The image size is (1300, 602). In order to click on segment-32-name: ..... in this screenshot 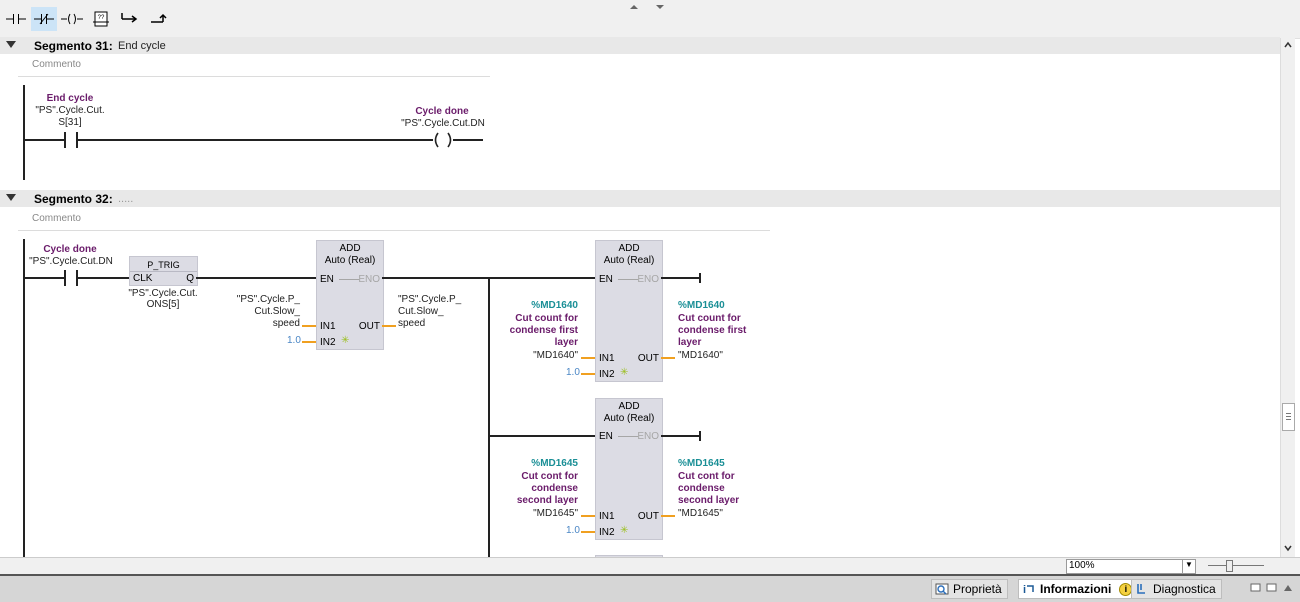, I will do `click(125, 199)`.